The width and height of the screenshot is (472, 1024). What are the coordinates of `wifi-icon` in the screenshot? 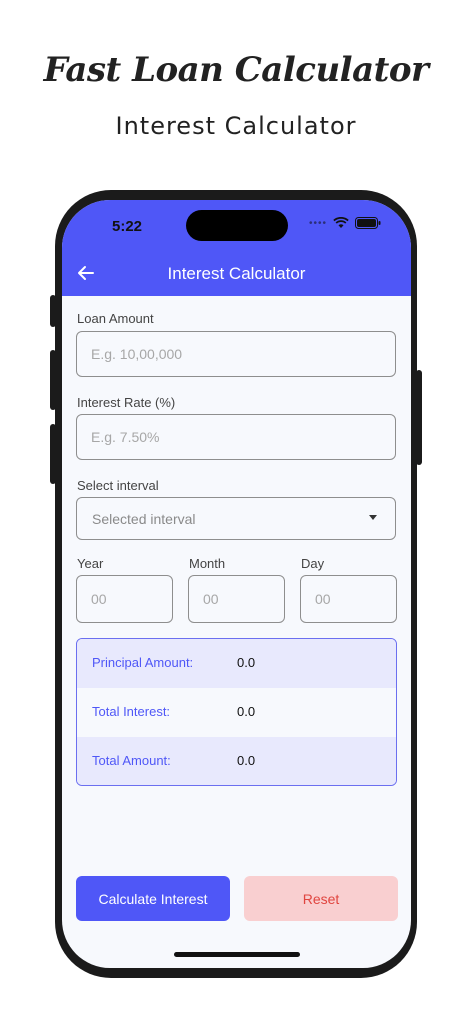 It's located at (341, 222).